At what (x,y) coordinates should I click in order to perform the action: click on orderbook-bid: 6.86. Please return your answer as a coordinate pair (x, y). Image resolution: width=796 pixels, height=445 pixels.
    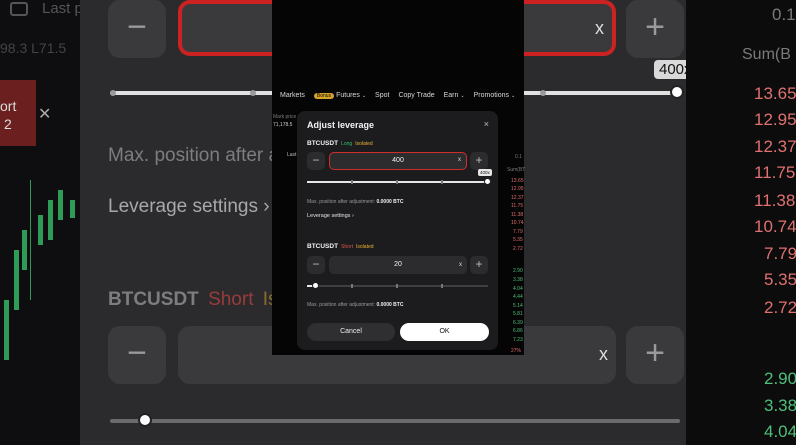
    Looking at the image, I should click on (518, 331).